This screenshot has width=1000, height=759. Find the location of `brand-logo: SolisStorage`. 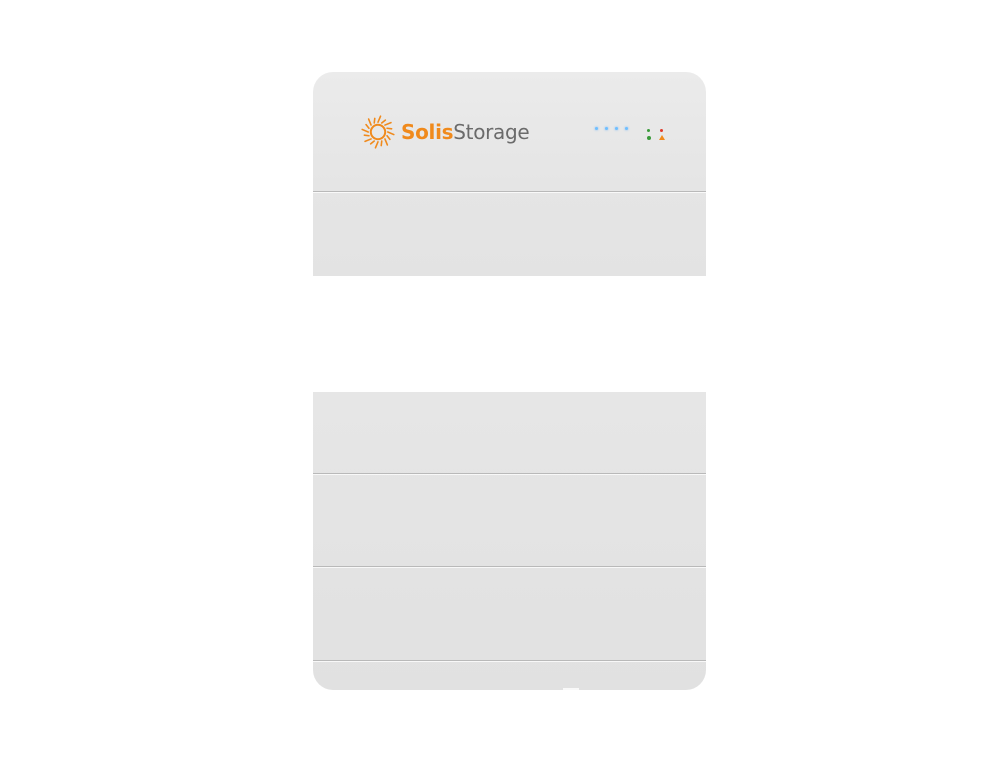

brand-logo: SolisStorage is located at coordinates (445, 132).